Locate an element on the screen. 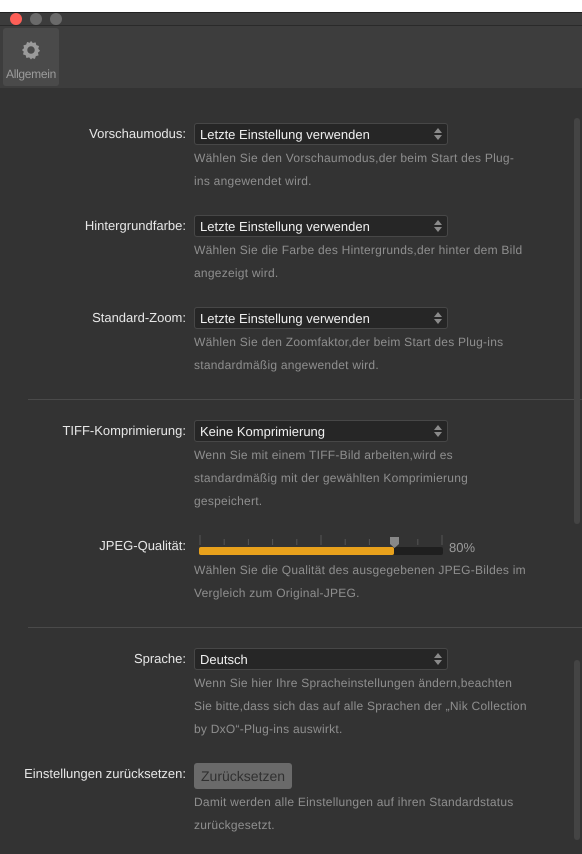 This screenshot has height=854, width=582. setting-label: Einstellungen zurücksetzen: is located at coordinates (105, 774).